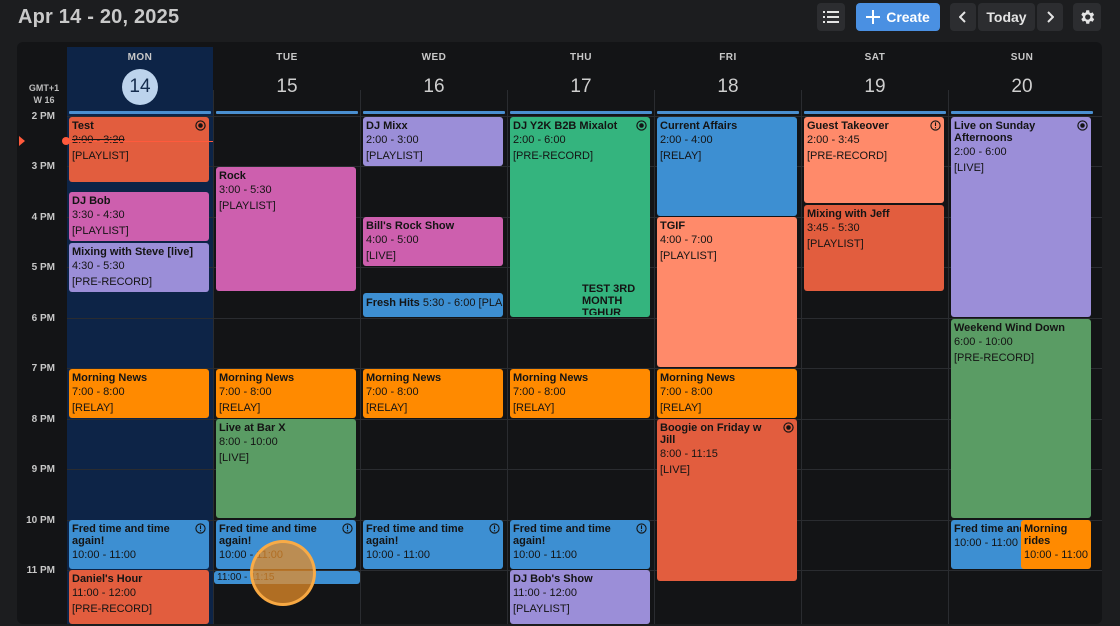 The image size is (1120, 626). I want to click on event-card: Rock 3:00 - 5:30 [PLAYLIST], so click(286, 229).